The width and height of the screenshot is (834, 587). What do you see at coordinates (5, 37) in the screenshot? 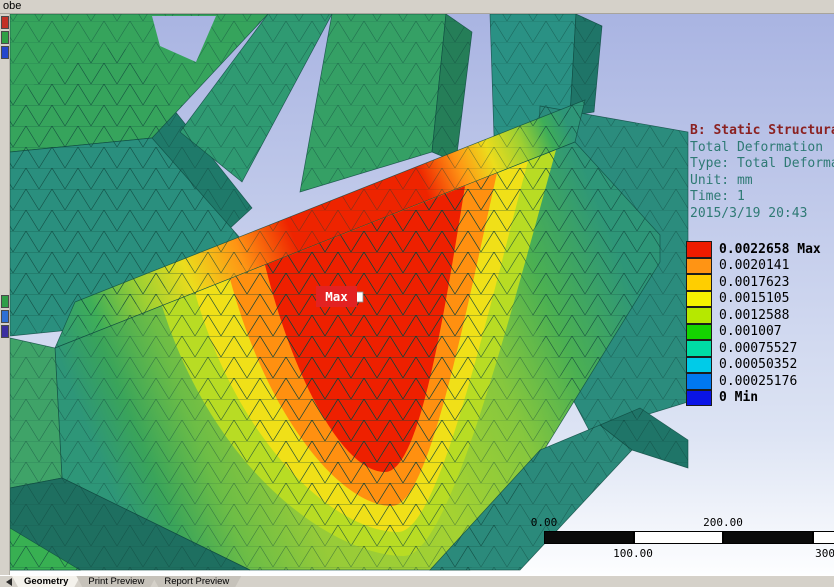
I see `green-toolbar-swatch` at bounding box center [5, 37].